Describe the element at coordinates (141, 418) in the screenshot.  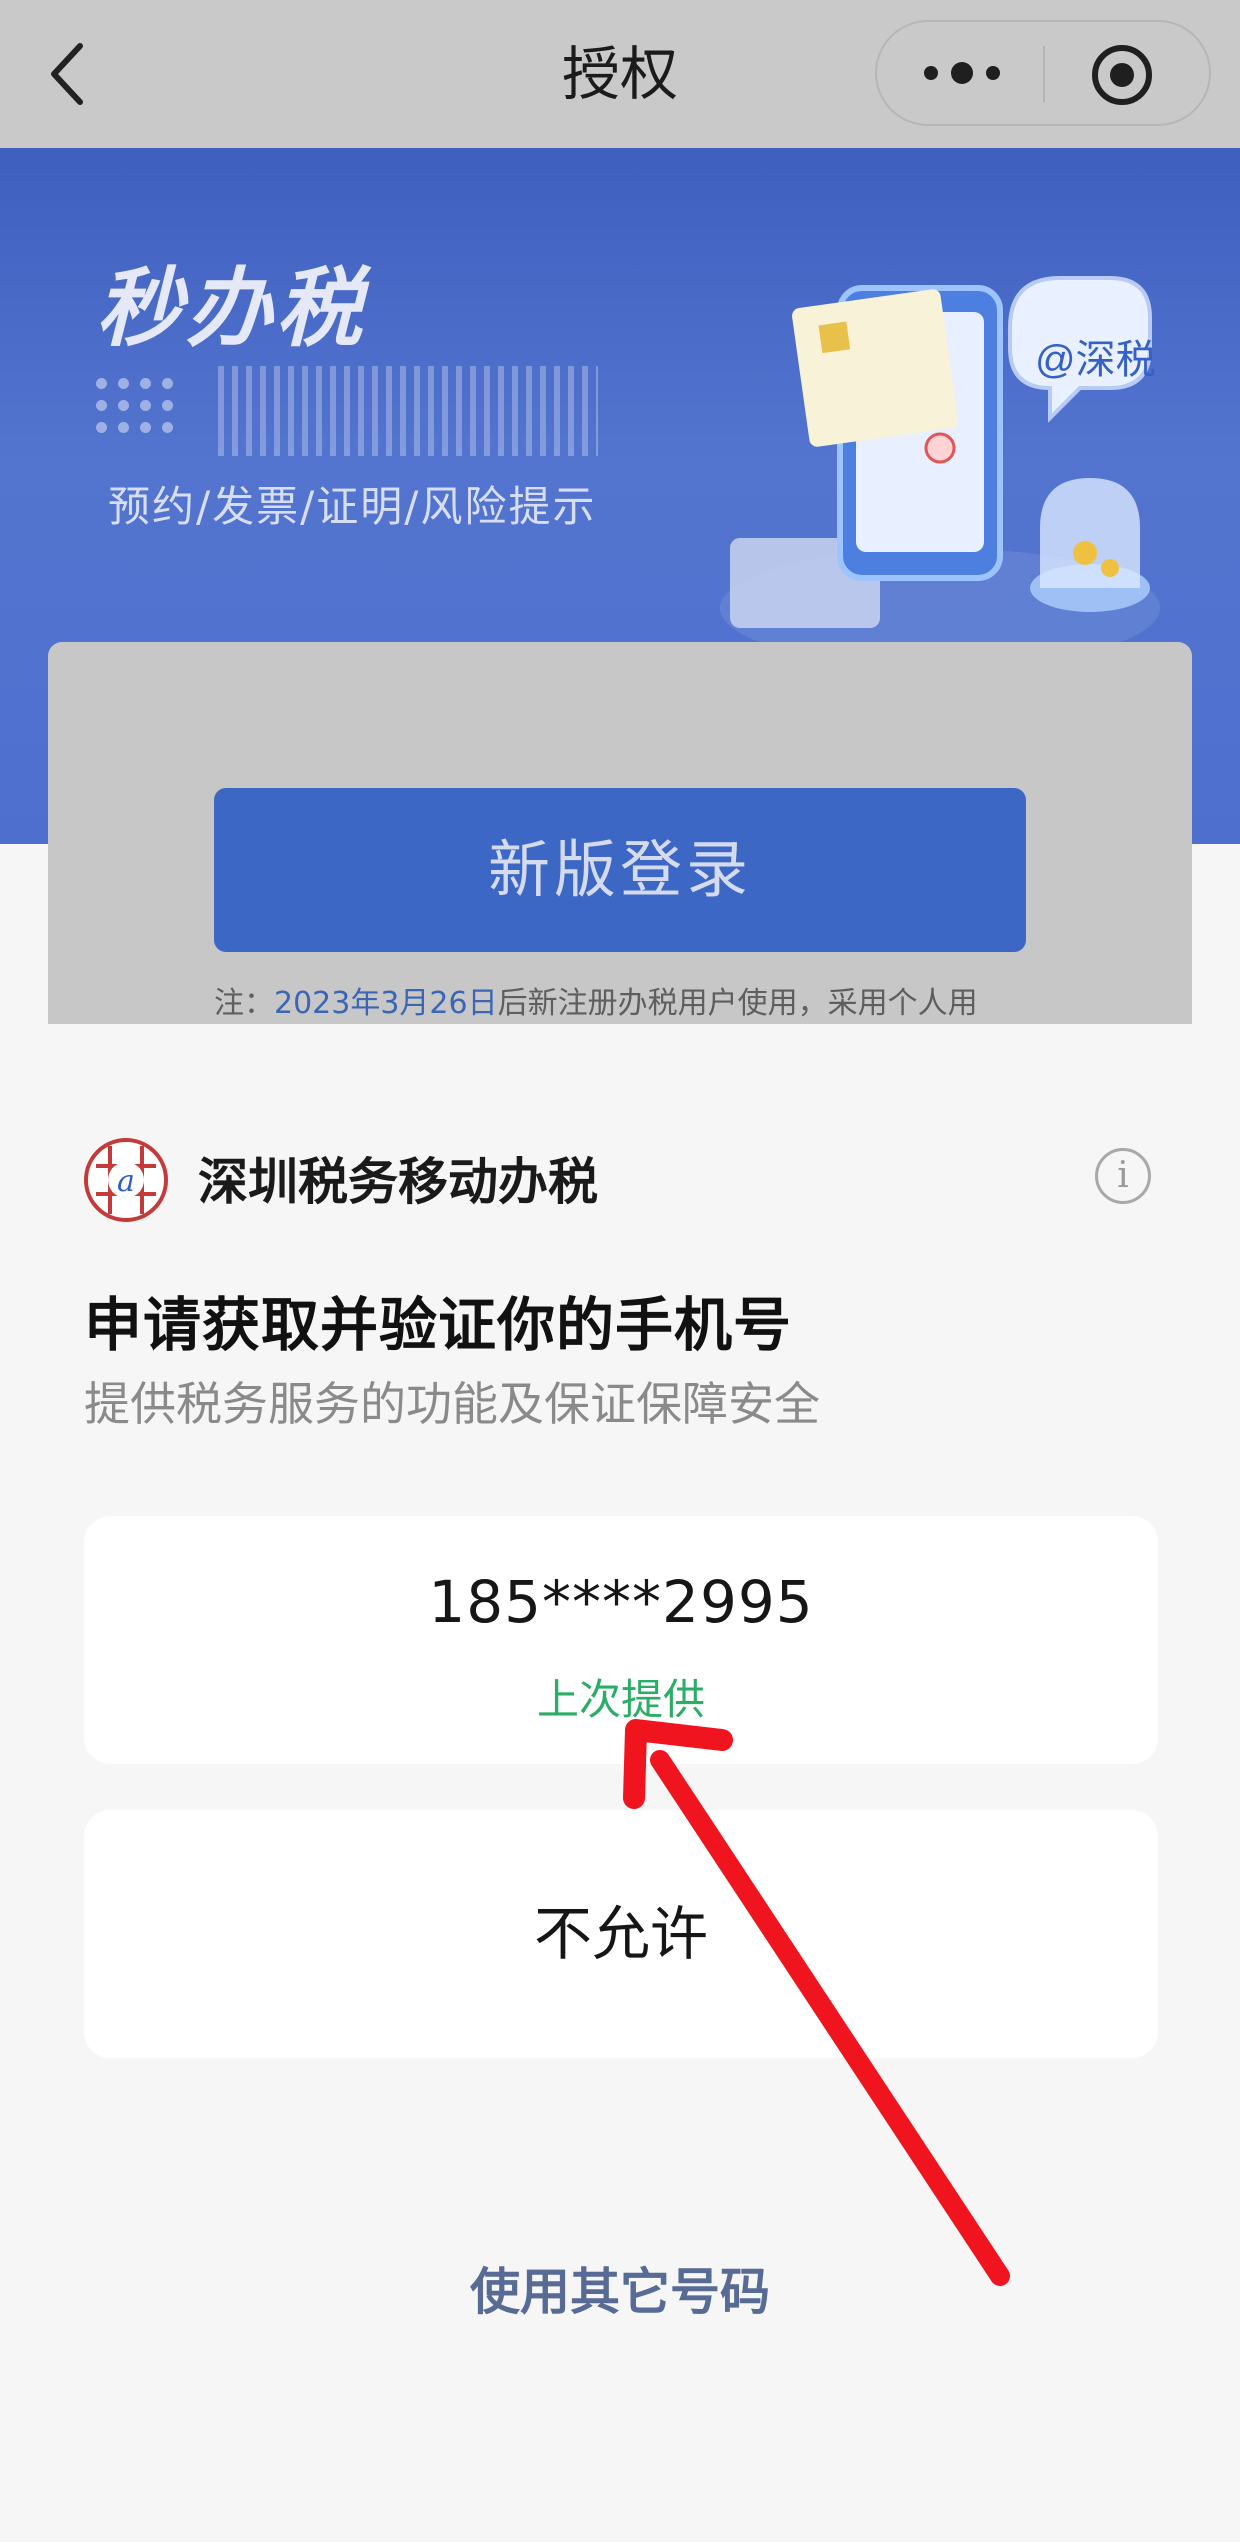
I see `banner-dot-pattern` at that location.